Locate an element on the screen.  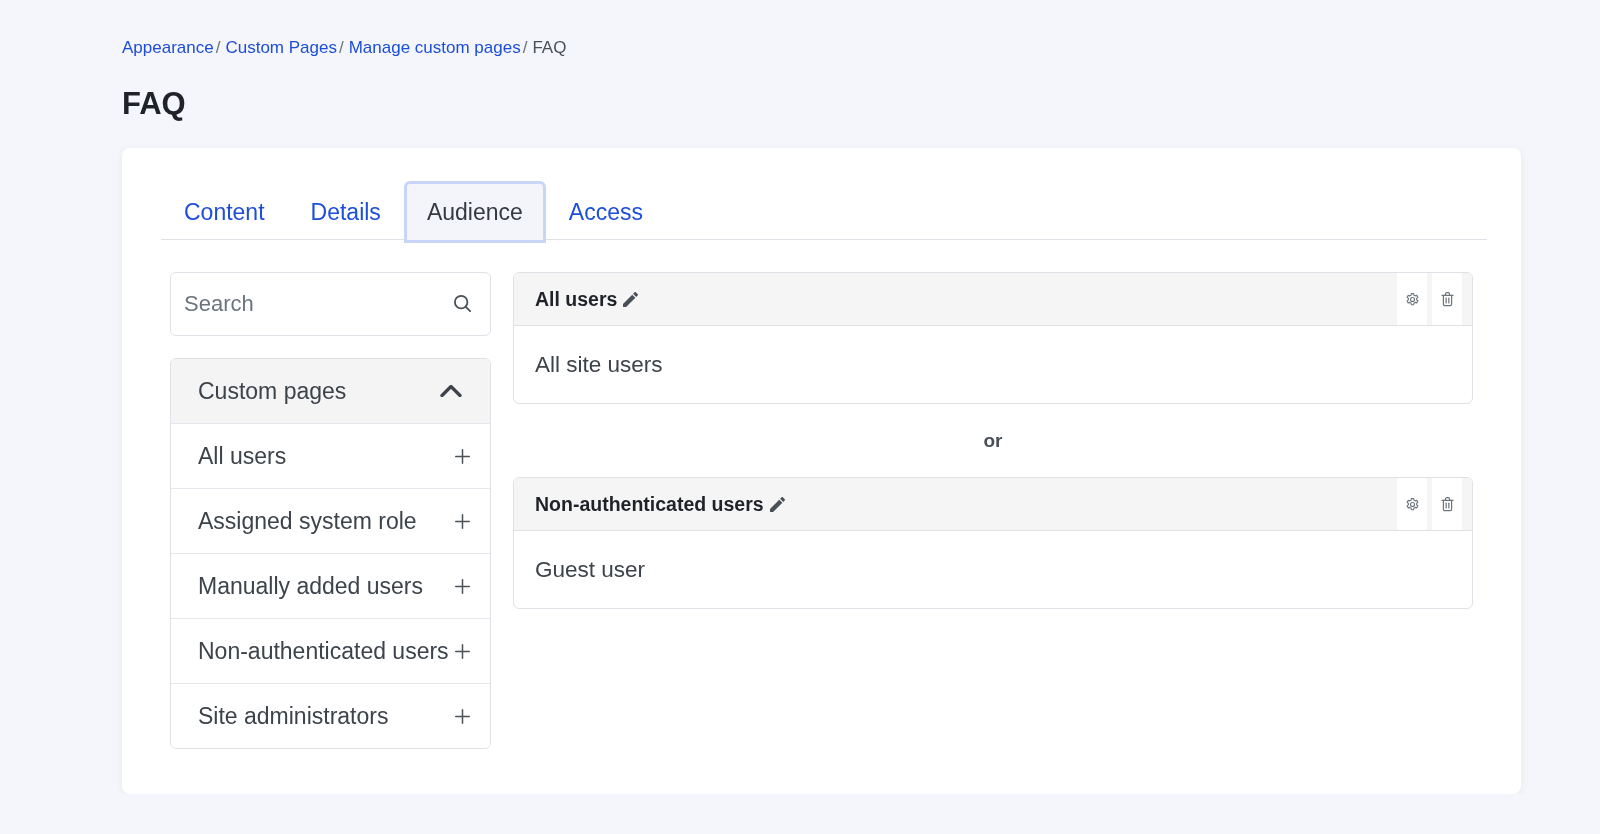
sidebar-item: Site administrators is located at coordinates (330, 715).